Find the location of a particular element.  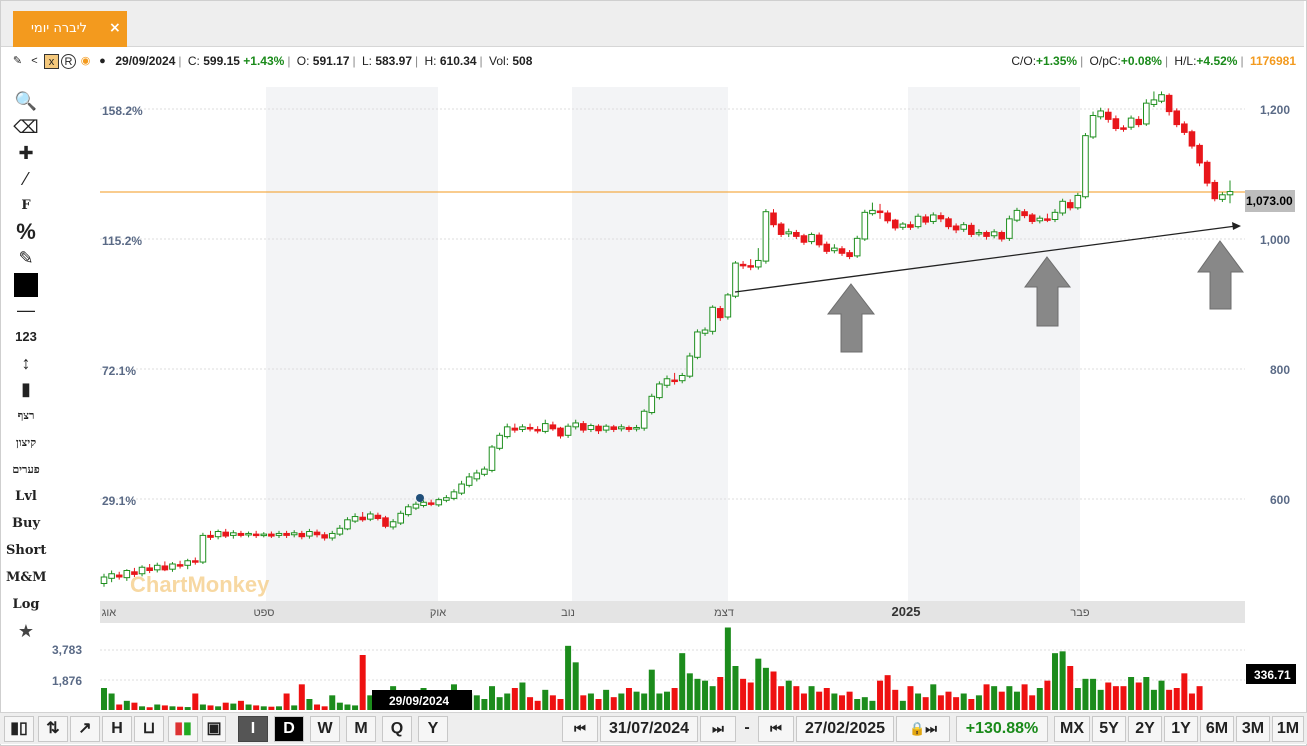

period-change: +130.88% is located at coordinates (1002, 729).